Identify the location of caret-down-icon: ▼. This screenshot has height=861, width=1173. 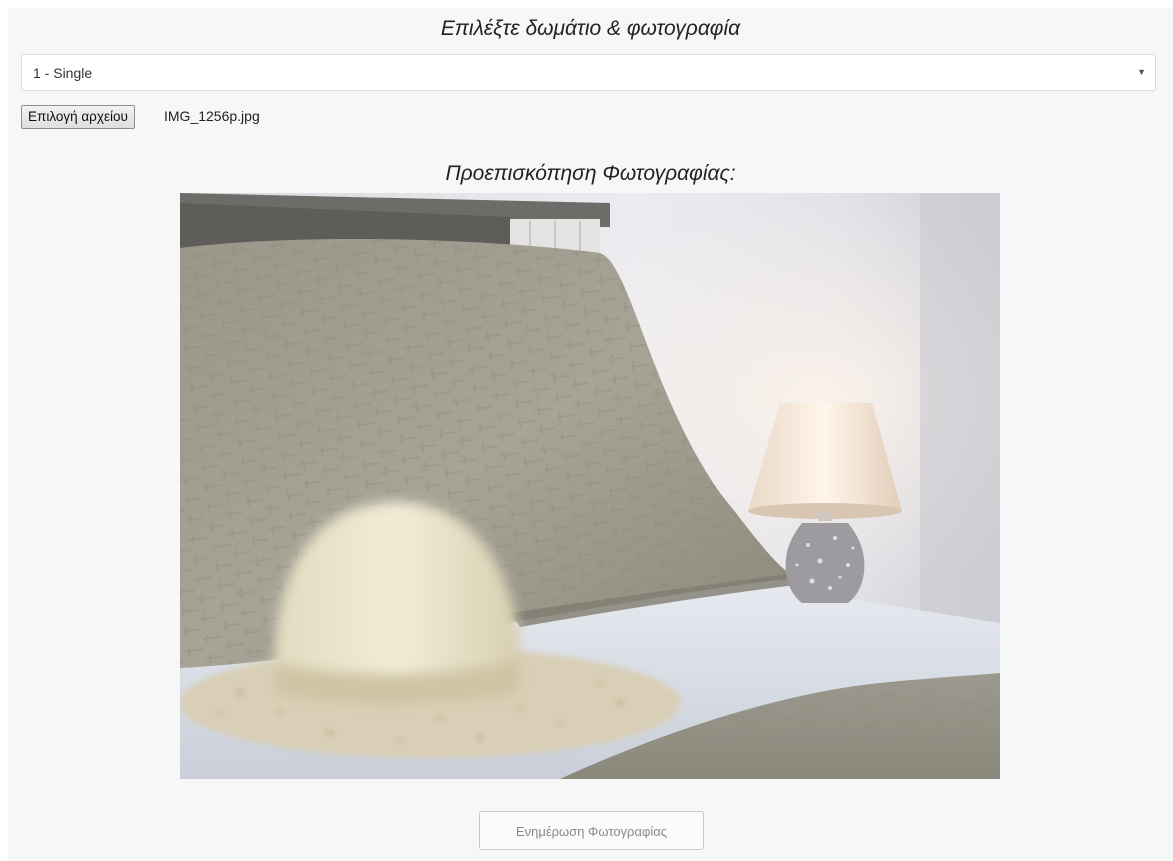
(1141, 72).